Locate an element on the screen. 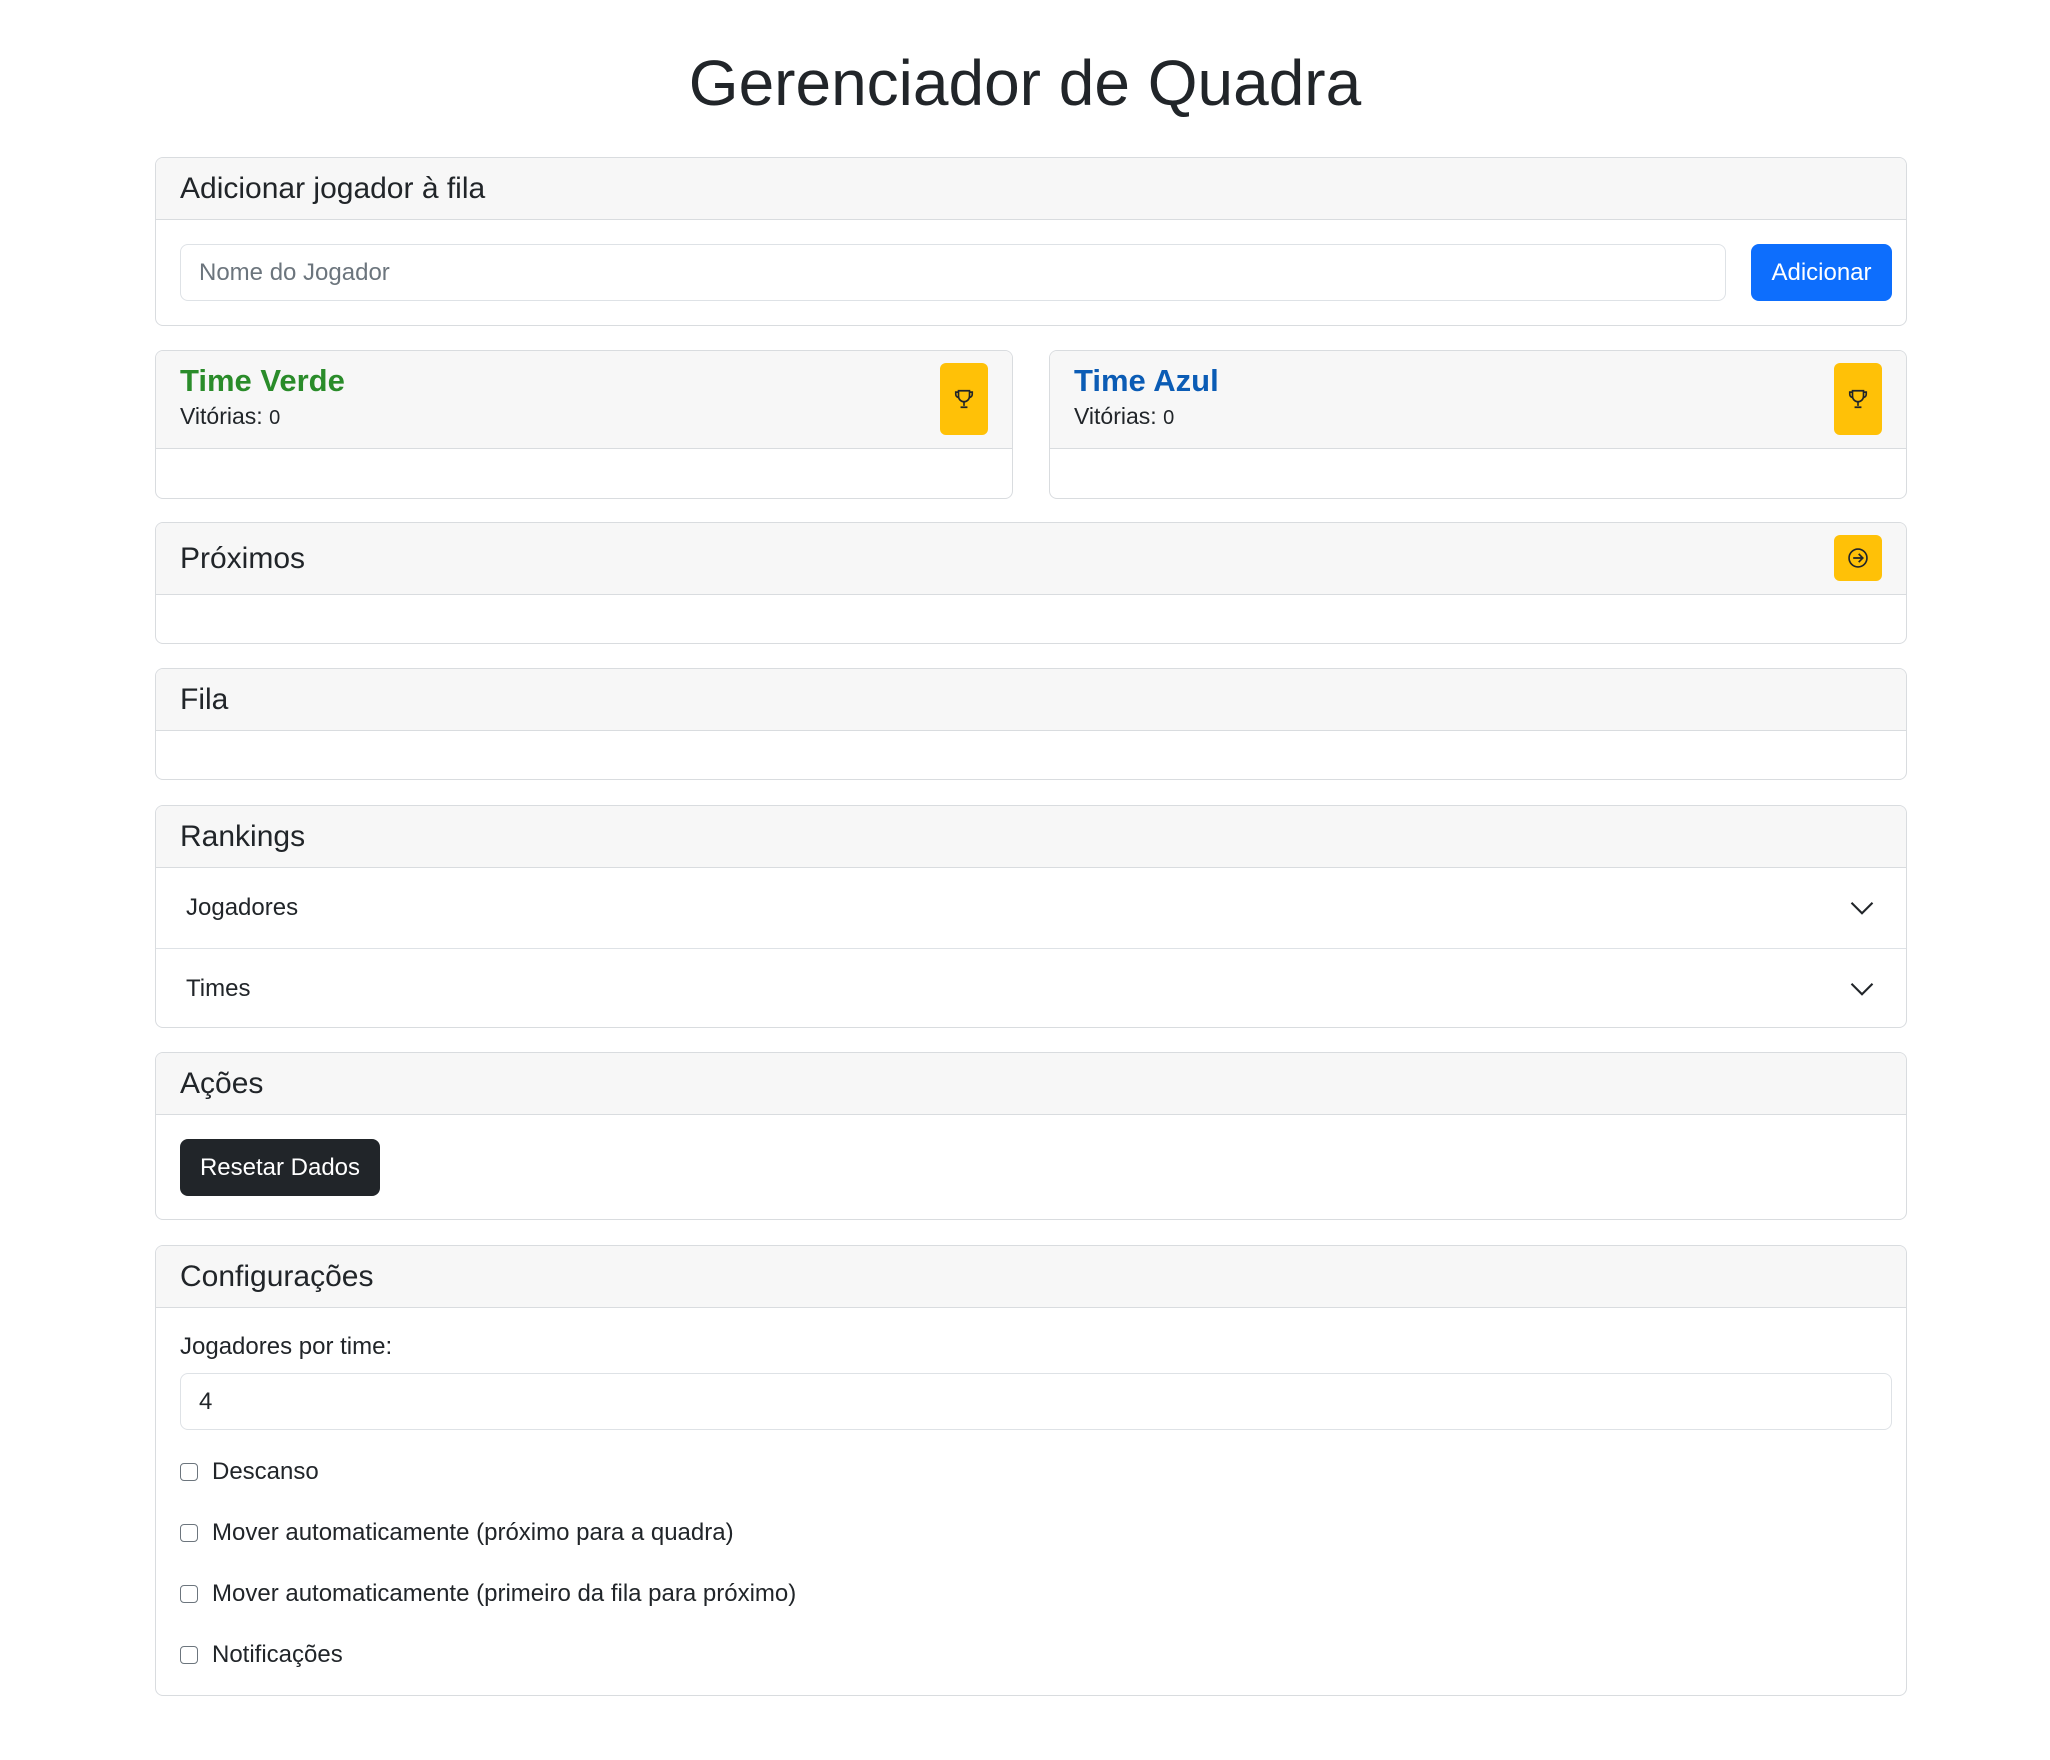  add-player-button: Adicionar is located at coordinates (1821, 272).